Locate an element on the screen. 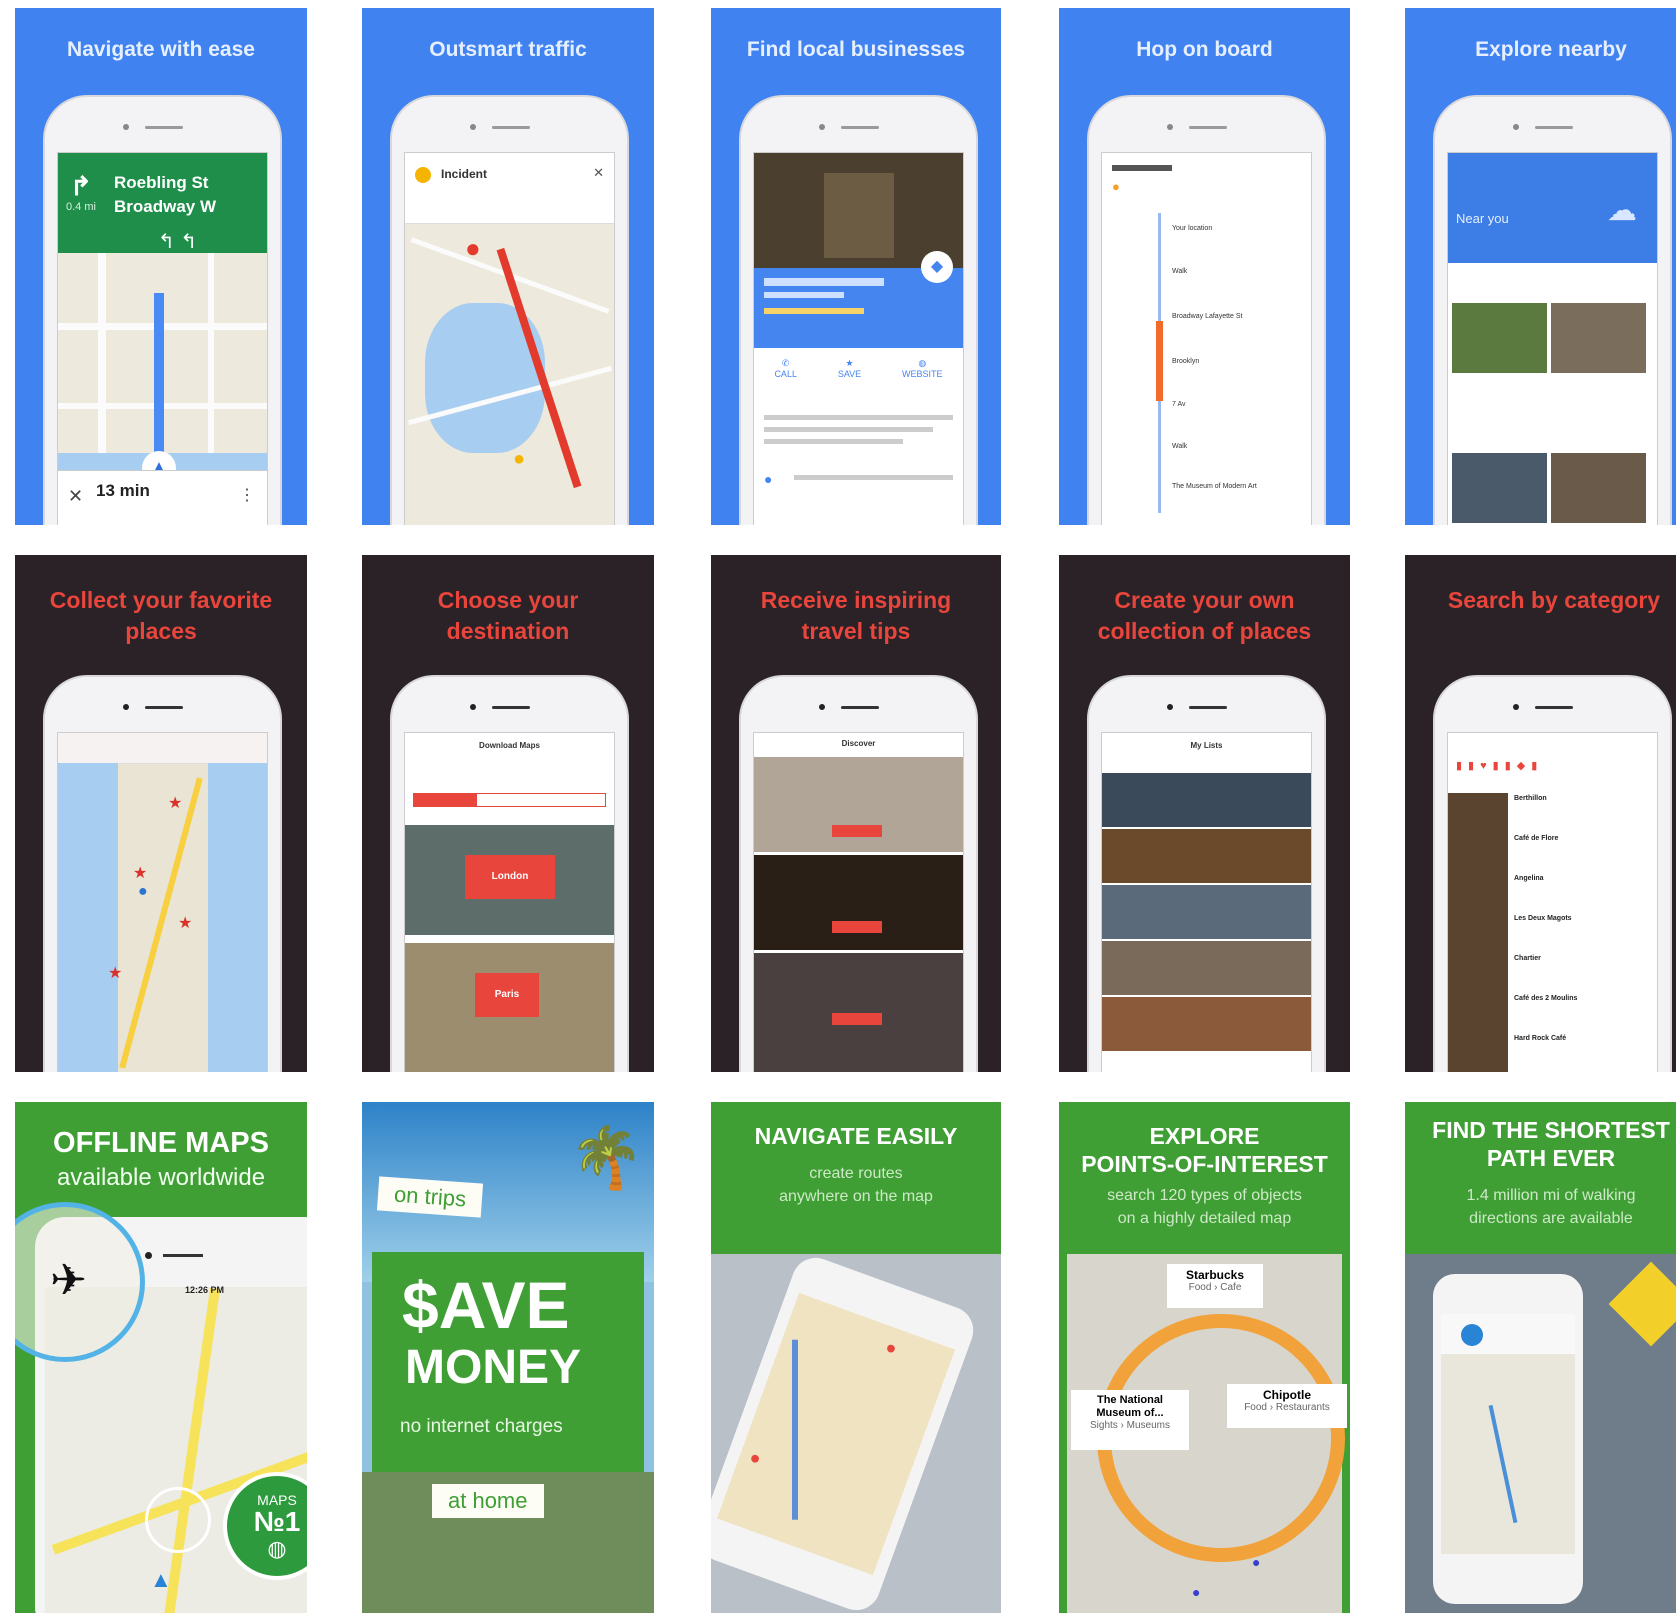 The width and height of the screenshot is (1676, 1613). directions-icon: ◆ is located at coordinates (937, 267).